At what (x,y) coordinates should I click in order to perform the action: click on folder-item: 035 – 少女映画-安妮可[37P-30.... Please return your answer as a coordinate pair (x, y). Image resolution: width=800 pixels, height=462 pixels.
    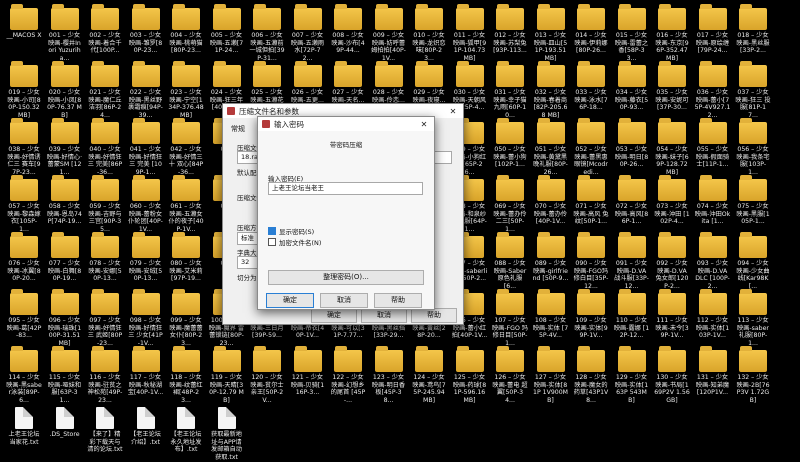
    Looking at the image, I should click on (672, 86).